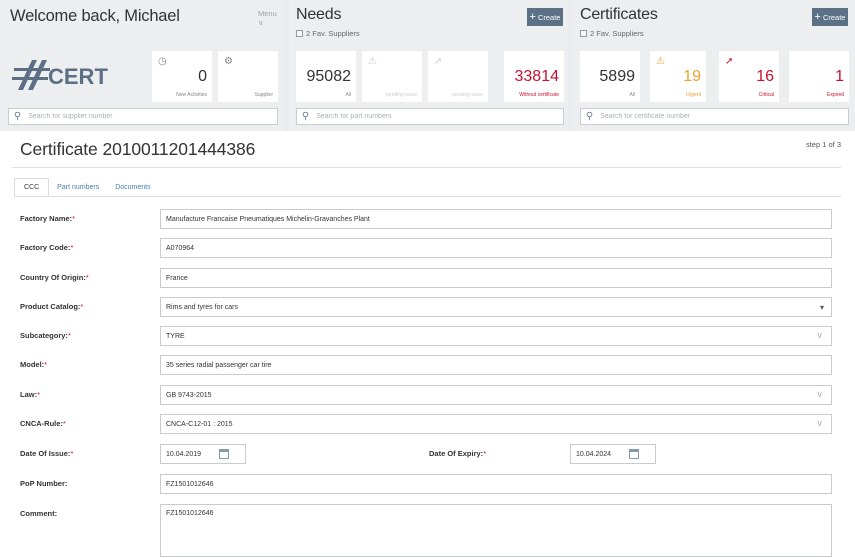  I want to click on certificates-fav-suppliers: 2 Fav. Suppliers, so click(612, 33).